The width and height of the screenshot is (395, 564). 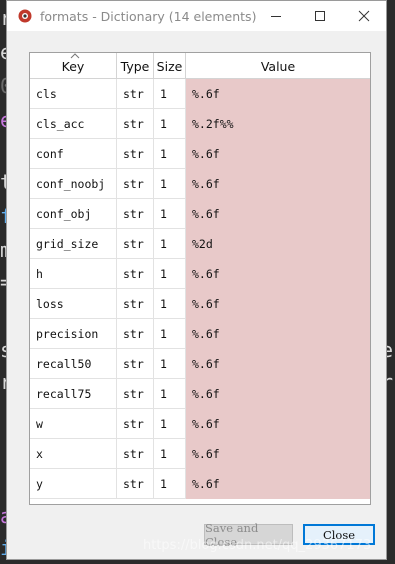 I want to click on table-row: precision str 1 %.6f, so click(x=200, y=334).